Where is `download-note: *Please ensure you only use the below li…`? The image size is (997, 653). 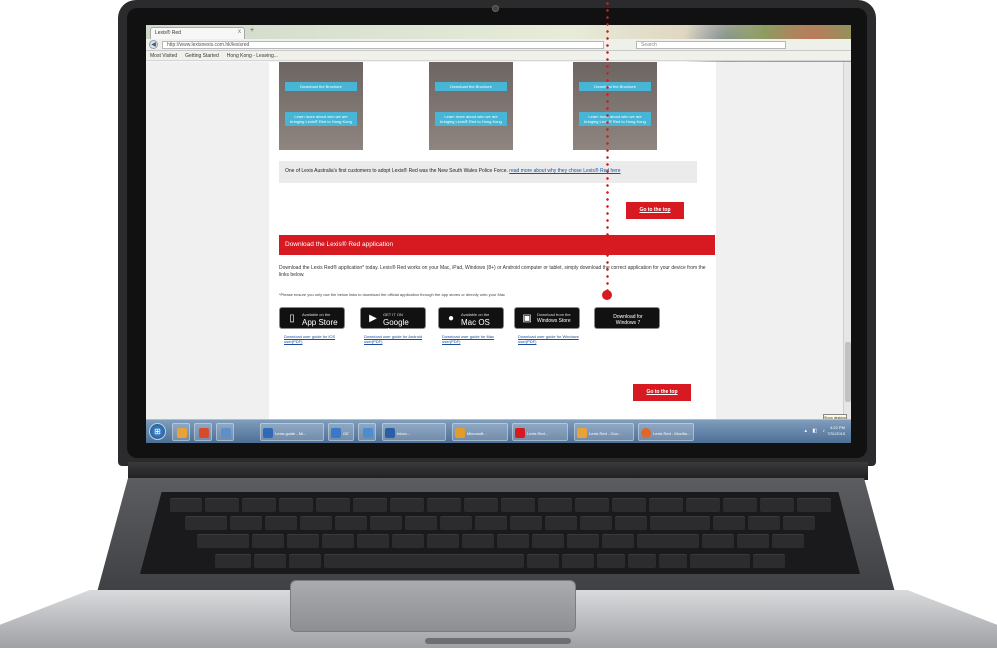
download-note: *Please ensure you only use the below li… is located at coordinates (392, 294).